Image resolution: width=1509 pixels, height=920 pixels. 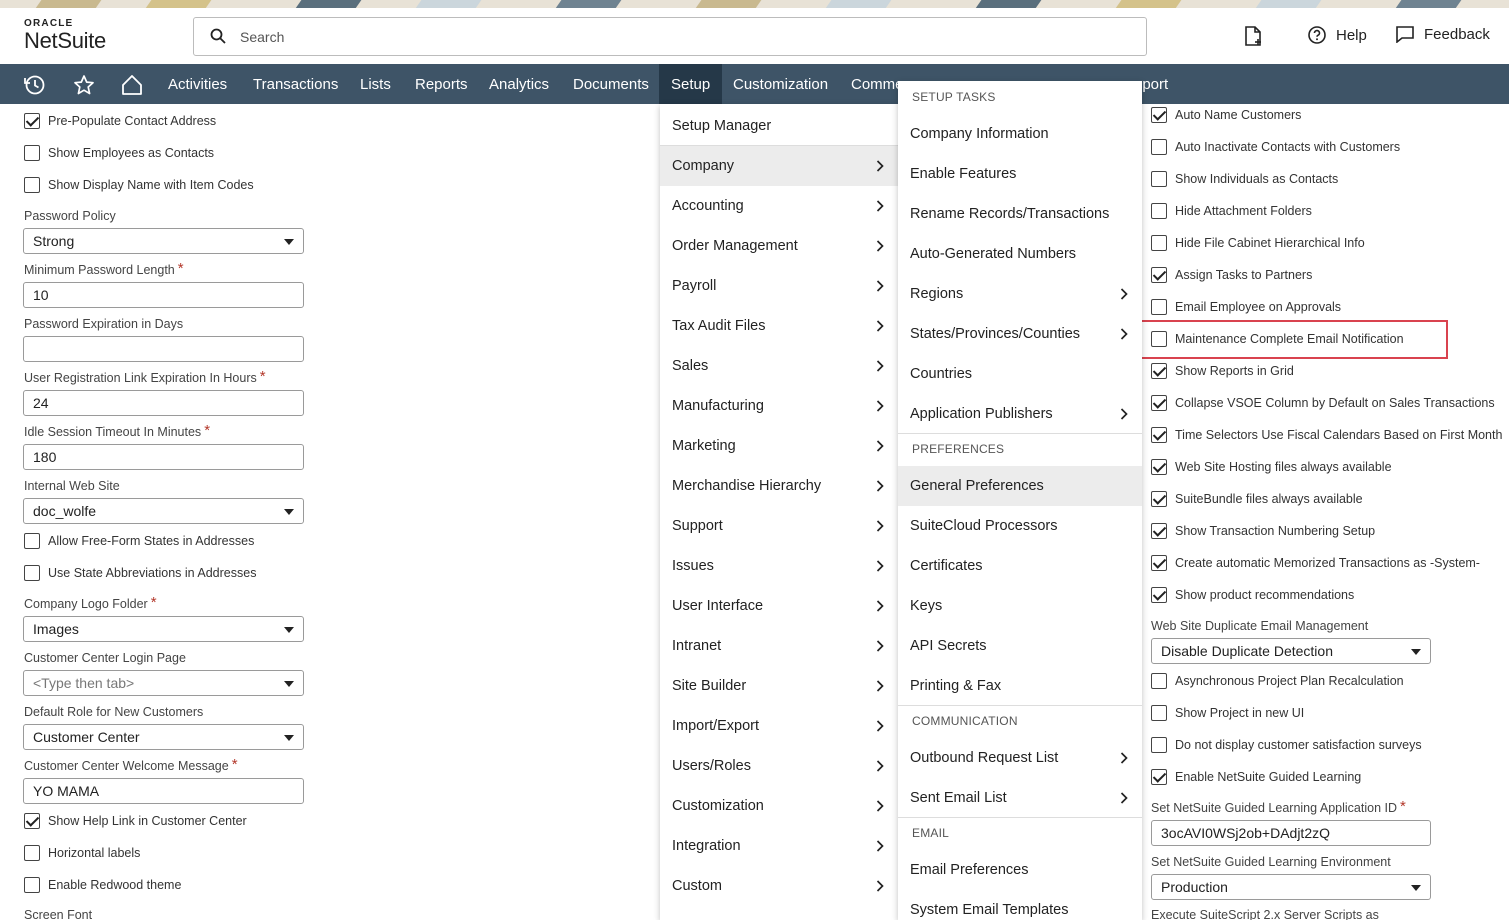 I want to click on menu-auto-generated-numbers: Auto-Generated Numbers, so click(x=1020, y=254).